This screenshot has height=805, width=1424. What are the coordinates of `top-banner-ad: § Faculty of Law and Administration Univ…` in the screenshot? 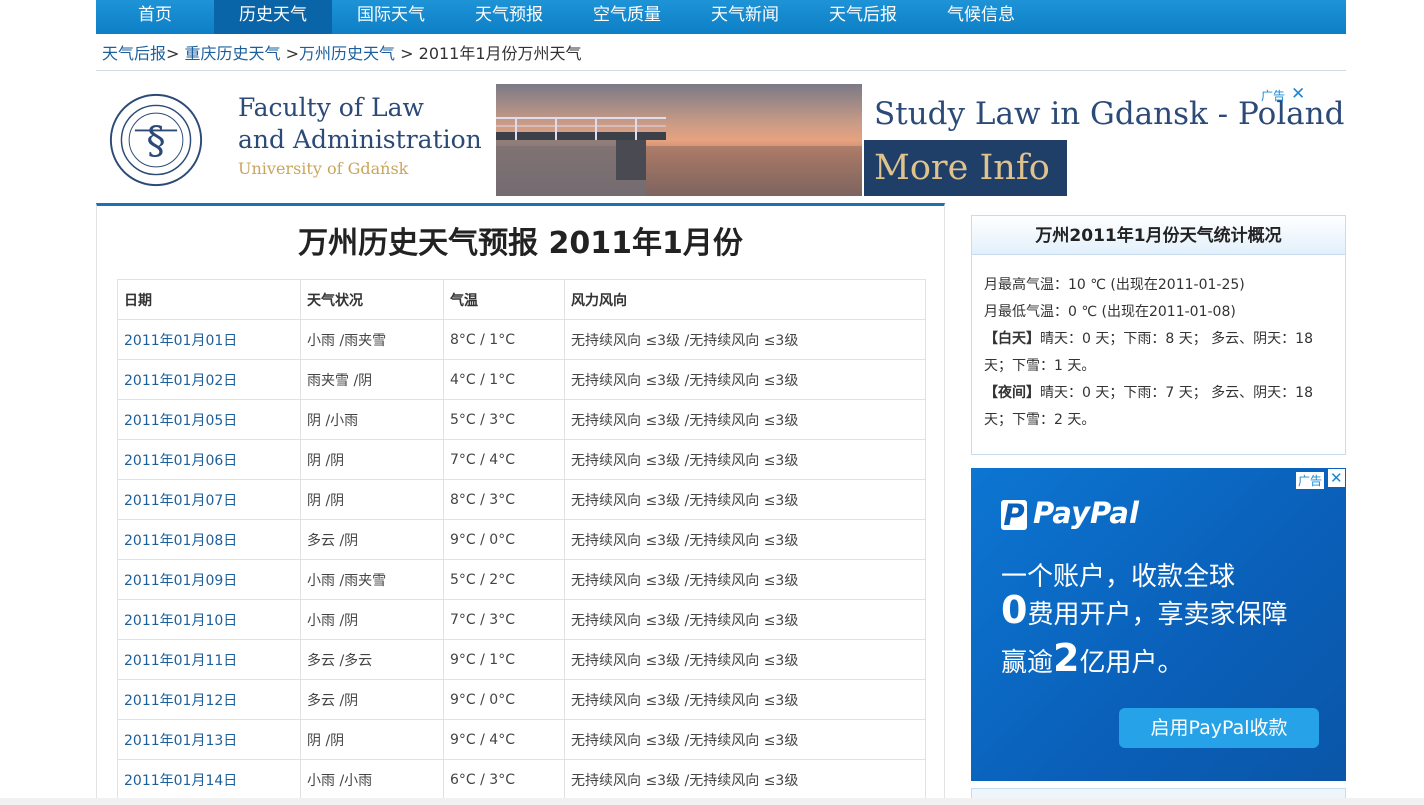 It's located at (720, 140).